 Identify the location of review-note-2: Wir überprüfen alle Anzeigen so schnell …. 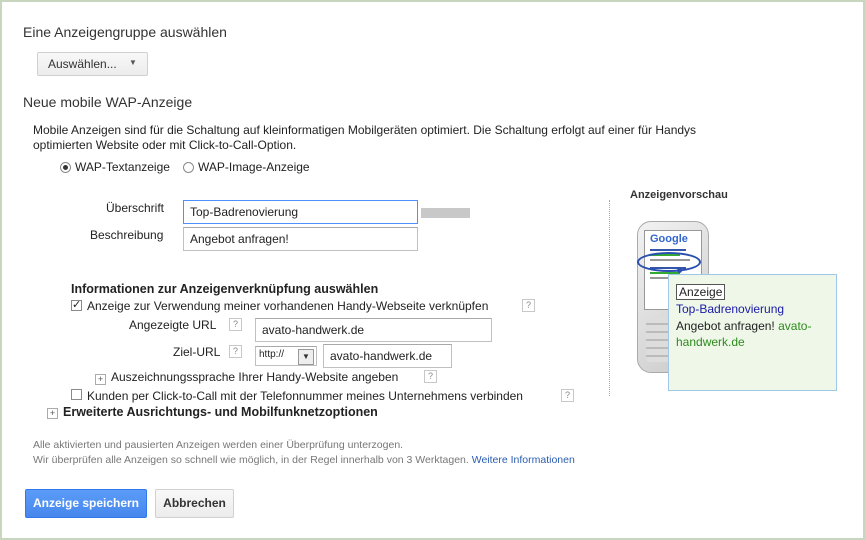
(304, 460).